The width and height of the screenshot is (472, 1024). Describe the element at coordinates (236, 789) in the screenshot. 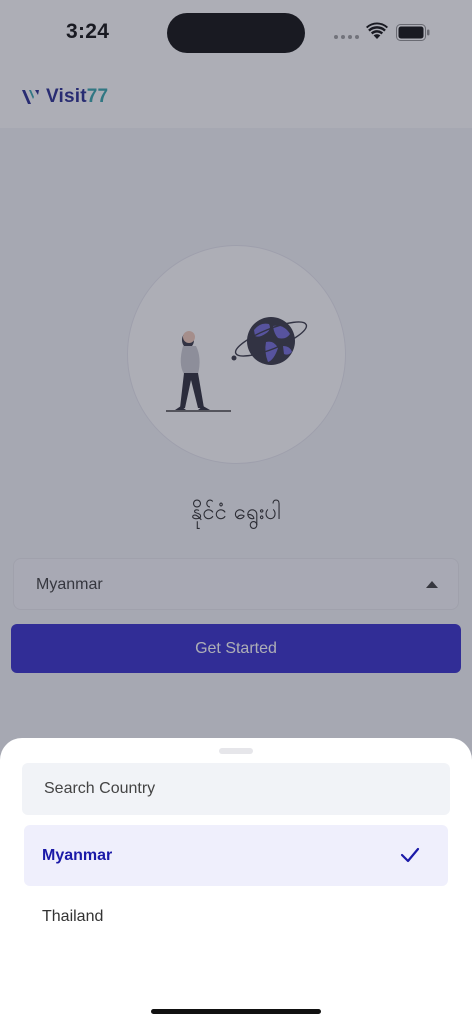

I see `search-country-input` at that location.